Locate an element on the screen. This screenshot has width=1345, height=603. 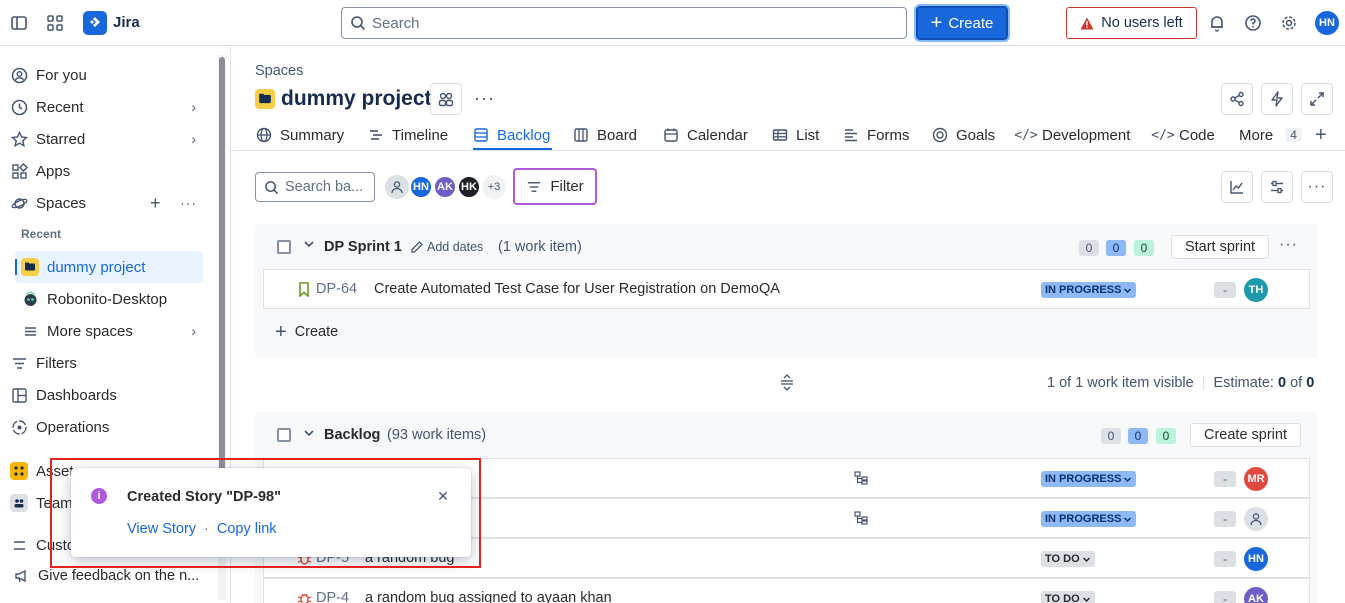
add-dates-button: Add dates is located at coordinates (446, 247).